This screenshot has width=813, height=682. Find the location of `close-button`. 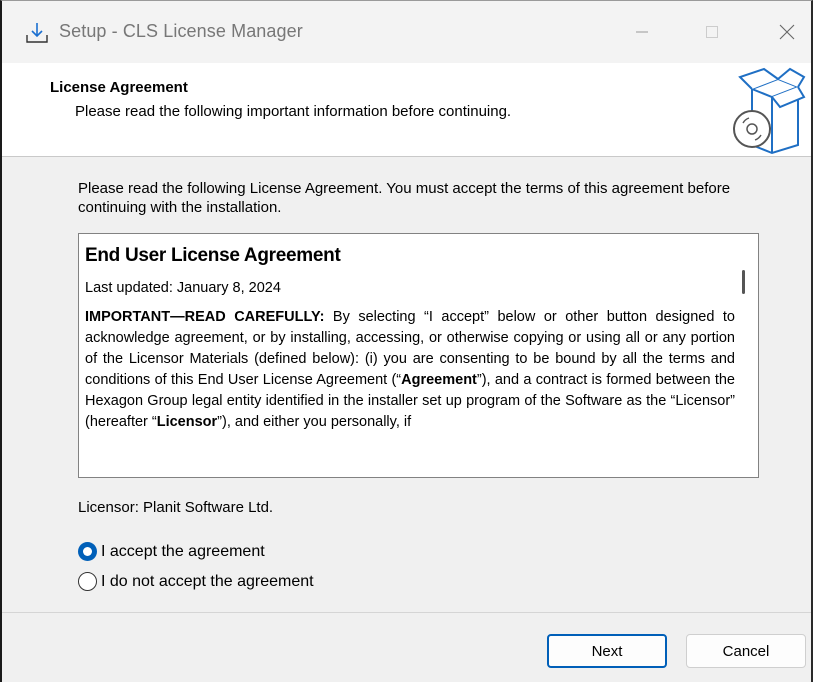

close-button is located at coordinates (785, 32).